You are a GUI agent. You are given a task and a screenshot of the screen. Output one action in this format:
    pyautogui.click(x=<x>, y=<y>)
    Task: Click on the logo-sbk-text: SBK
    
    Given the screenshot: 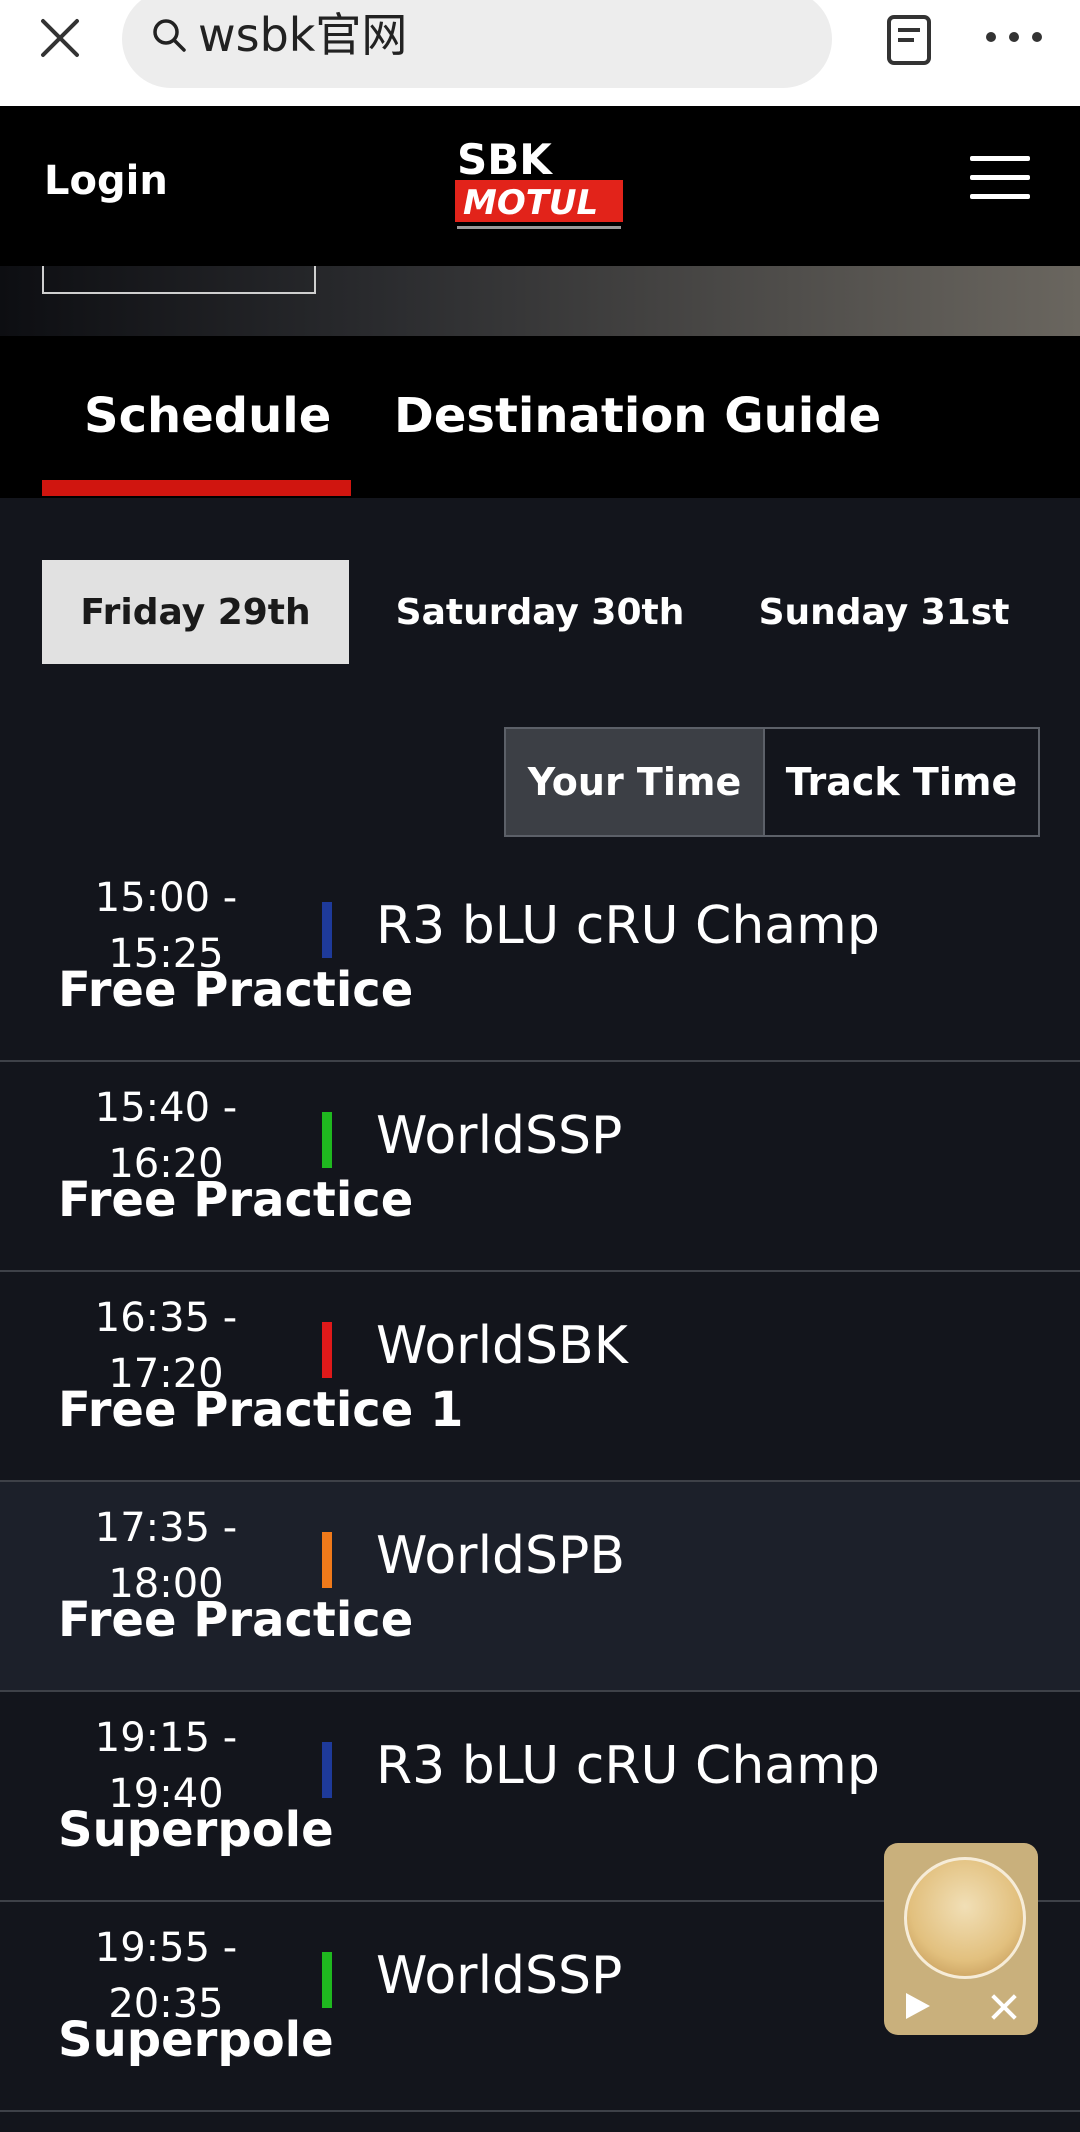 What is the action you would take?
    pyautogui.click(x=505, y=160)
    